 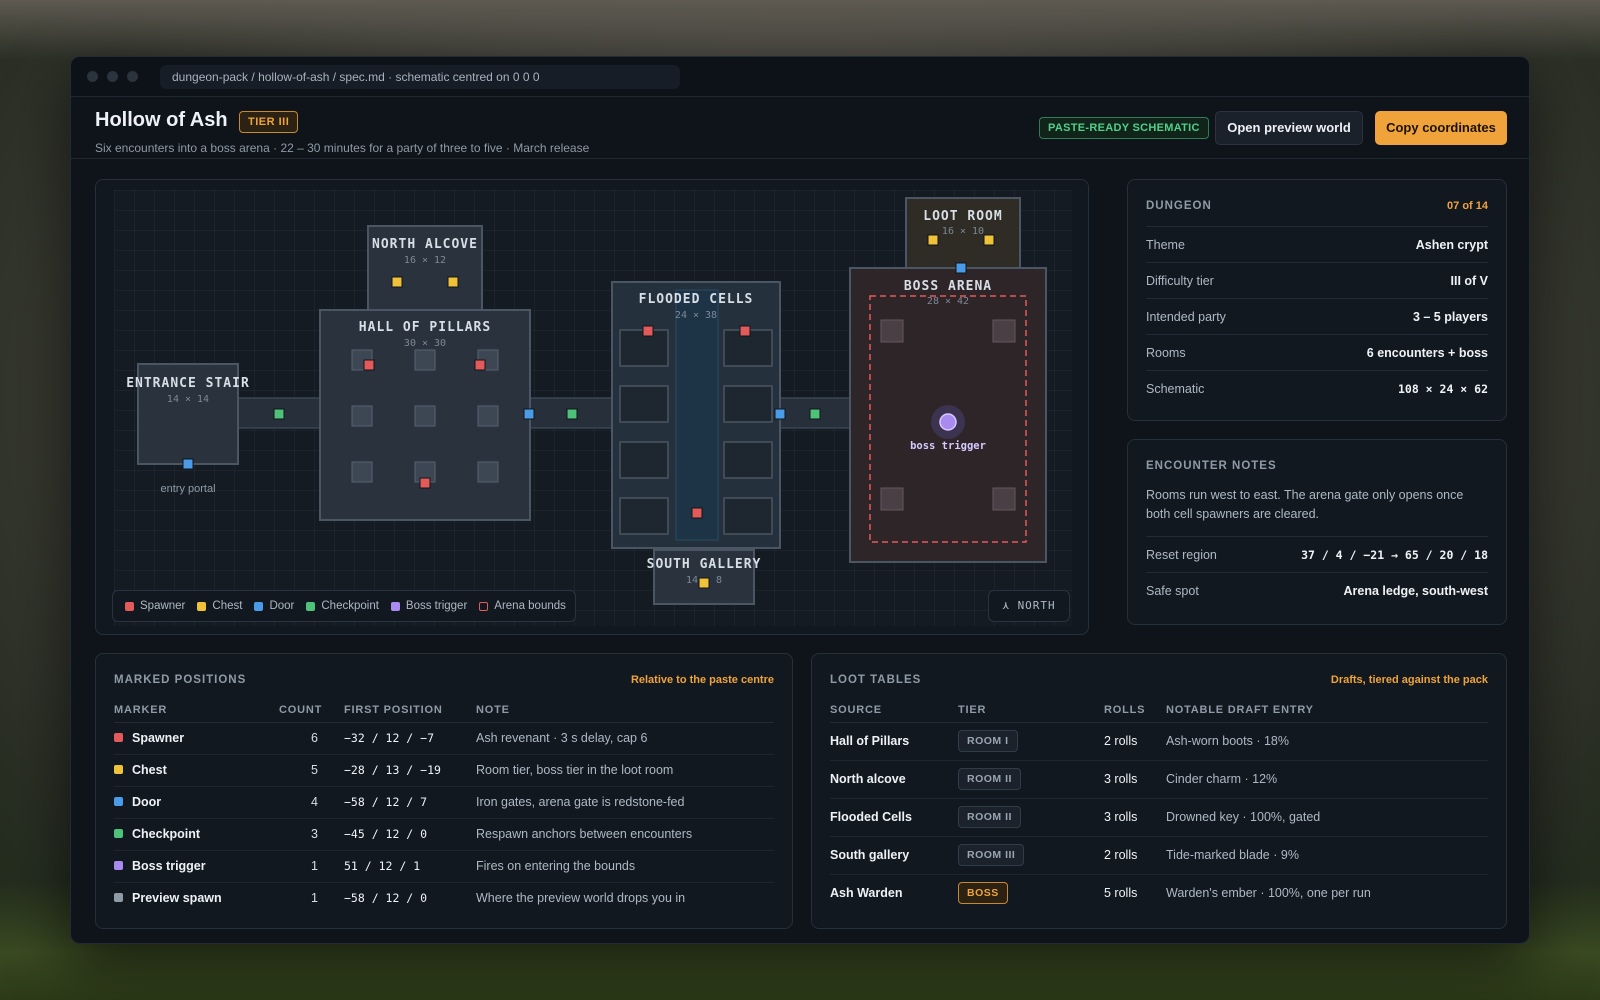 What do you see at coordinates (948, 422) in the screenshot?
I see `boss-trigger-marker` at bounding box center [948, 422].